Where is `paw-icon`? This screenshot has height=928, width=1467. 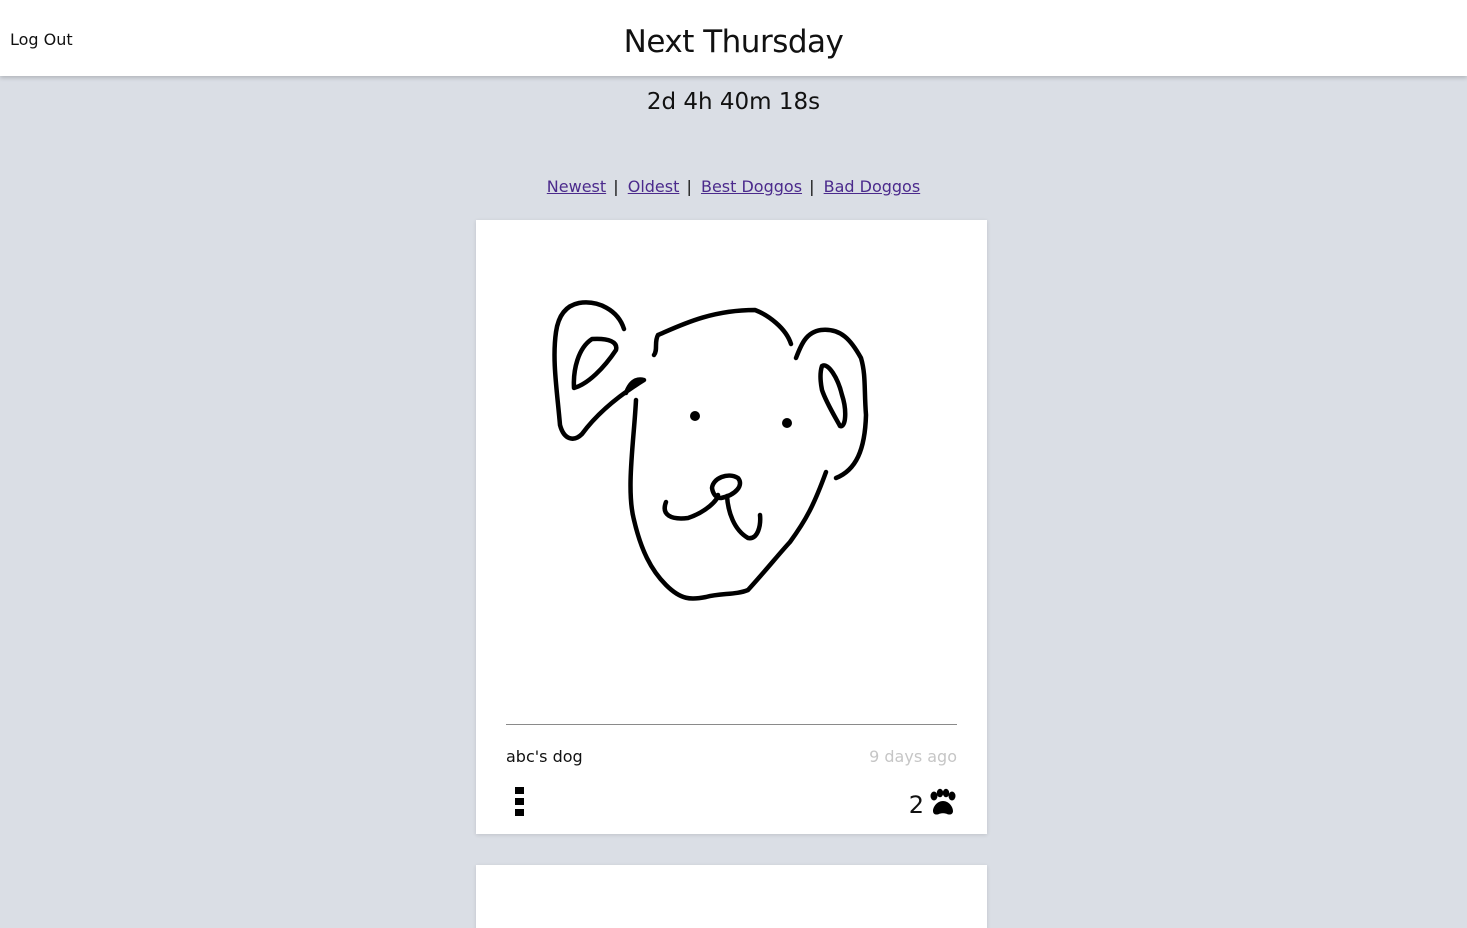 paw-icon is located at coordinates (943, 801).